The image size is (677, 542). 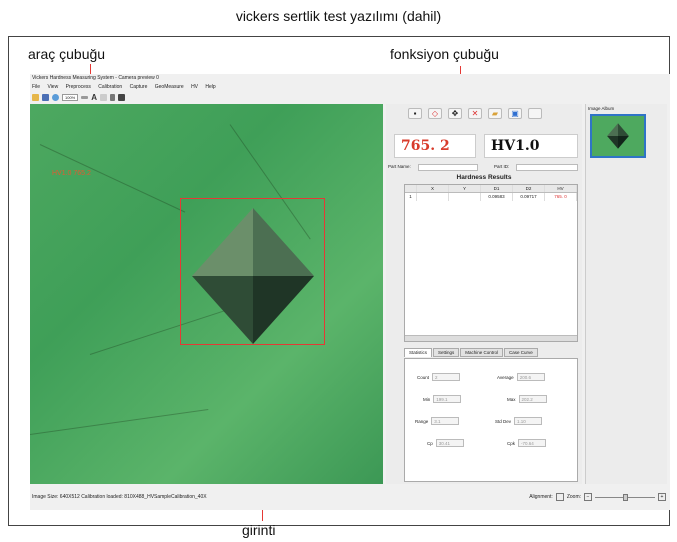 I want to click on stat-value: 30.41, so click(x=449, y=443).